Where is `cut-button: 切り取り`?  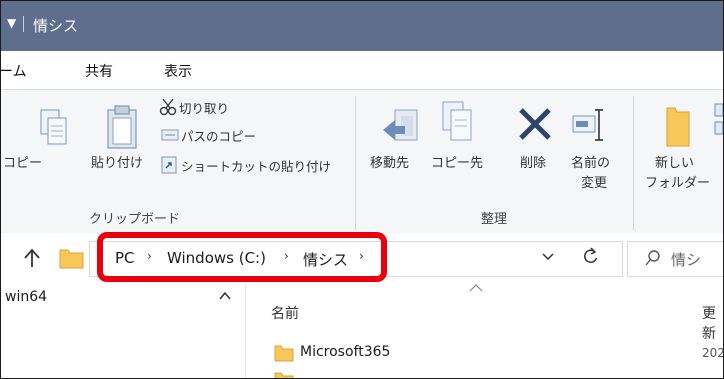
cut-button: 切り取り is located at coordinates (204, 107).